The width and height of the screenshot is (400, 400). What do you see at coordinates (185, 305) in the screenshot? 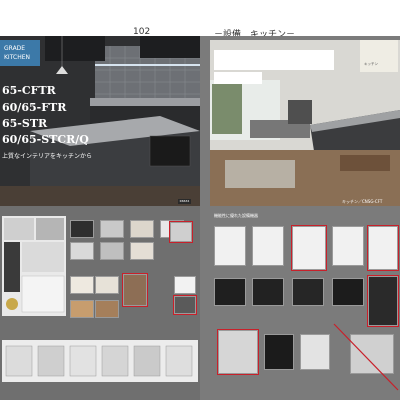
I see `swatch-dark-highlighted` at bounding box center [185, 305].